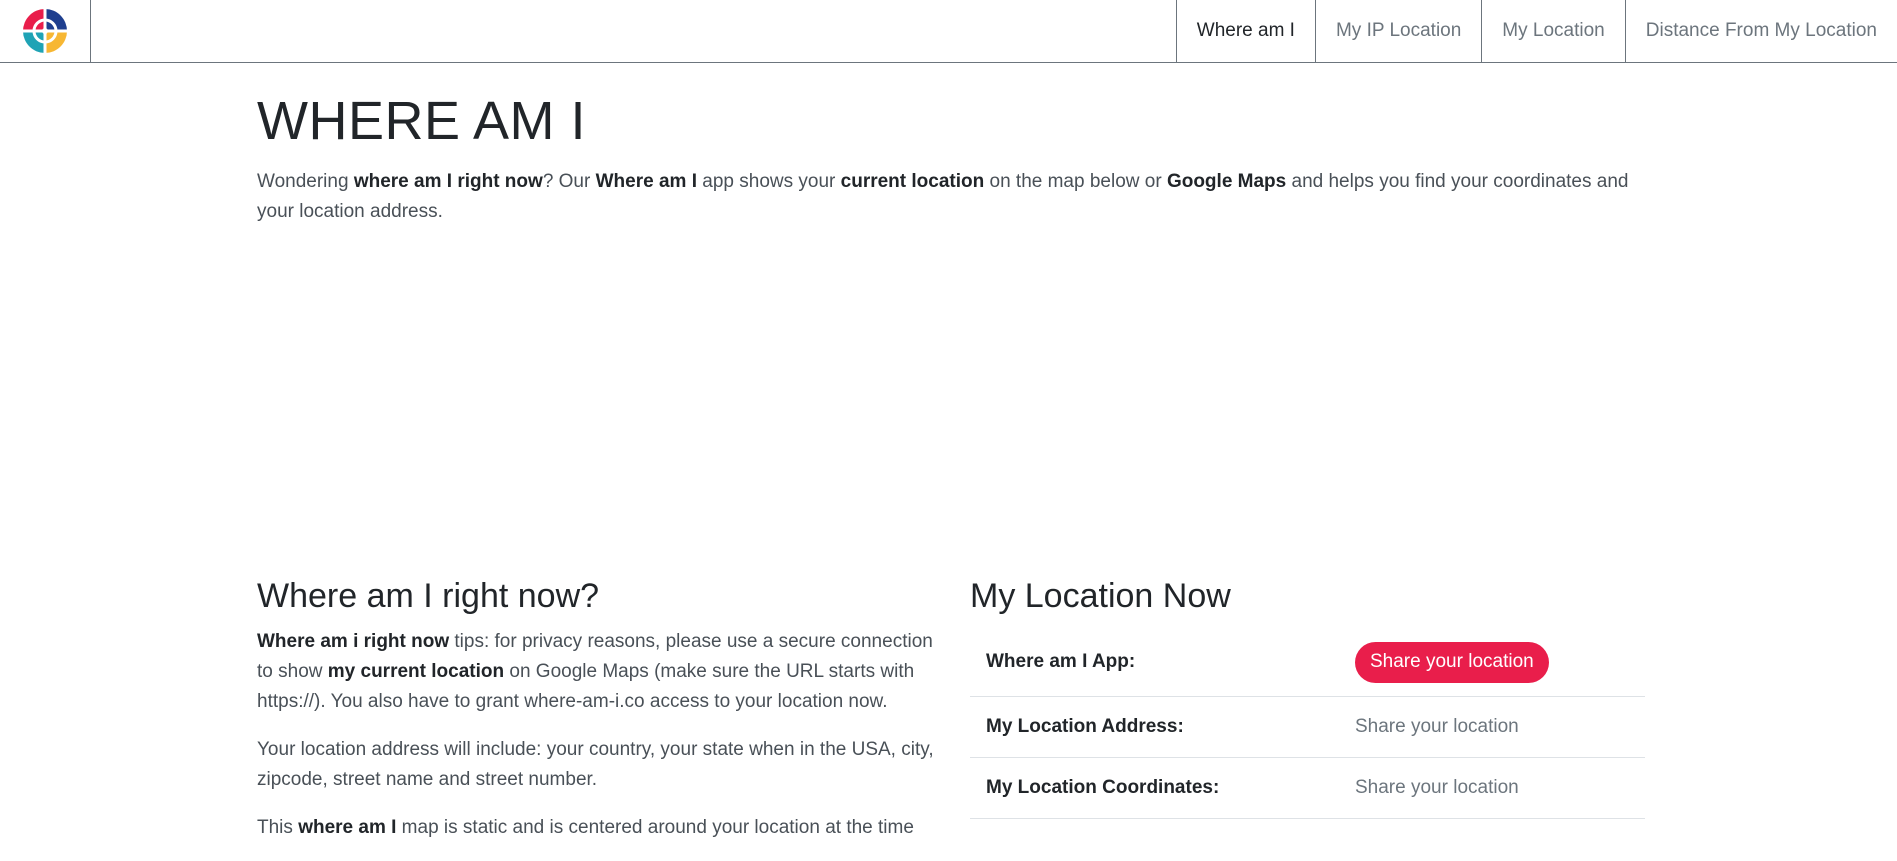 This screenshot has height=861, width=1897. Describe the element at coordinates (353, 641) in the screenshot. I see `tips-bold: Where am i right now` at that location.